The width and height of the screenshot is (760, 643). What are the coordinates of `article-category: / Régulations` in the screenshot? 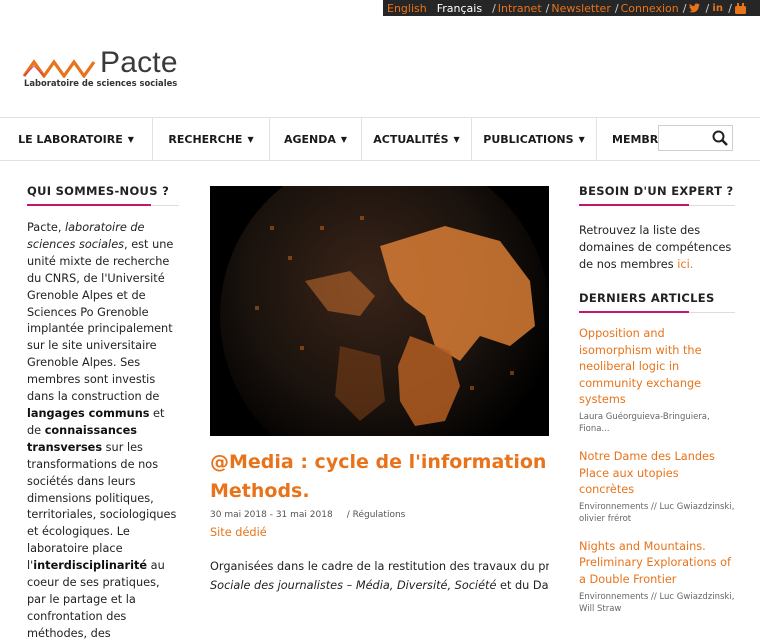 It's located at (376, 515).